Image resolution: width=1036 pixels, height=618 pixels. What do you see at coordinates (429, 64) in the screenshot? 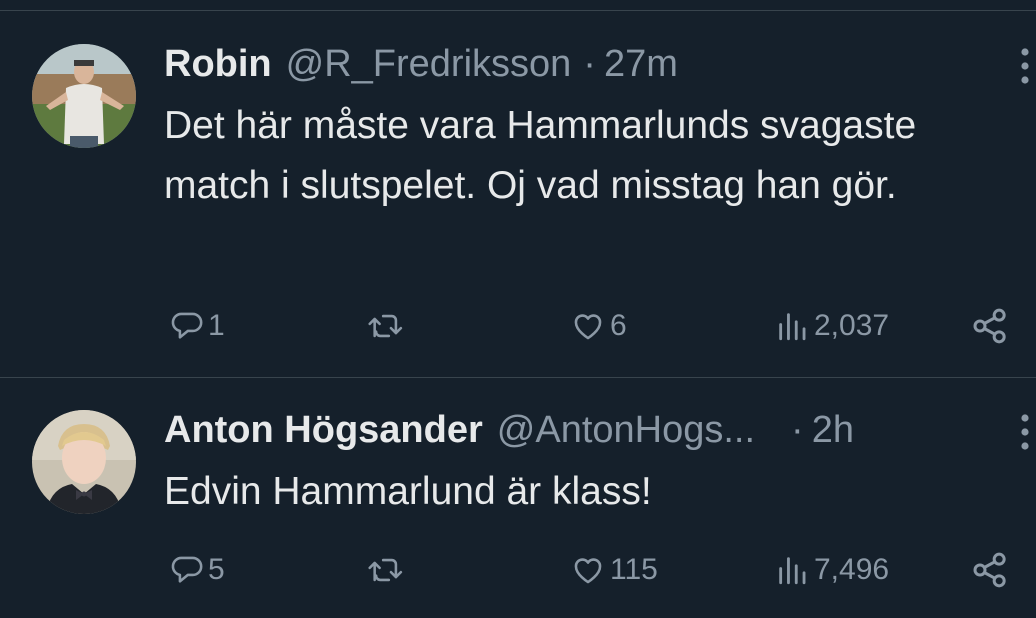
I see `user-handle: @R_Fredriksson` at bounding box center [429, 64].